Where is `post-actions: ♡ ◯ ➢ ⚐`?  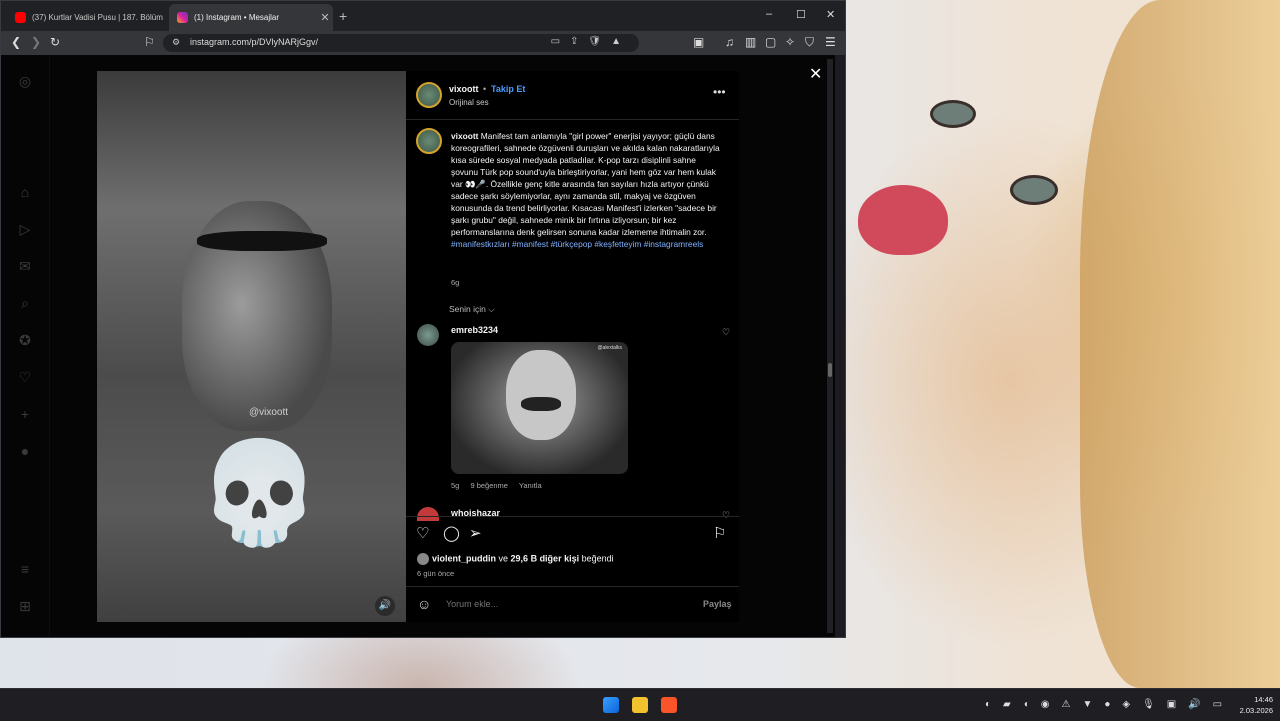
post-actions: ♡ ◯ ➢ ⚐ is located at coordinates (573, 534).